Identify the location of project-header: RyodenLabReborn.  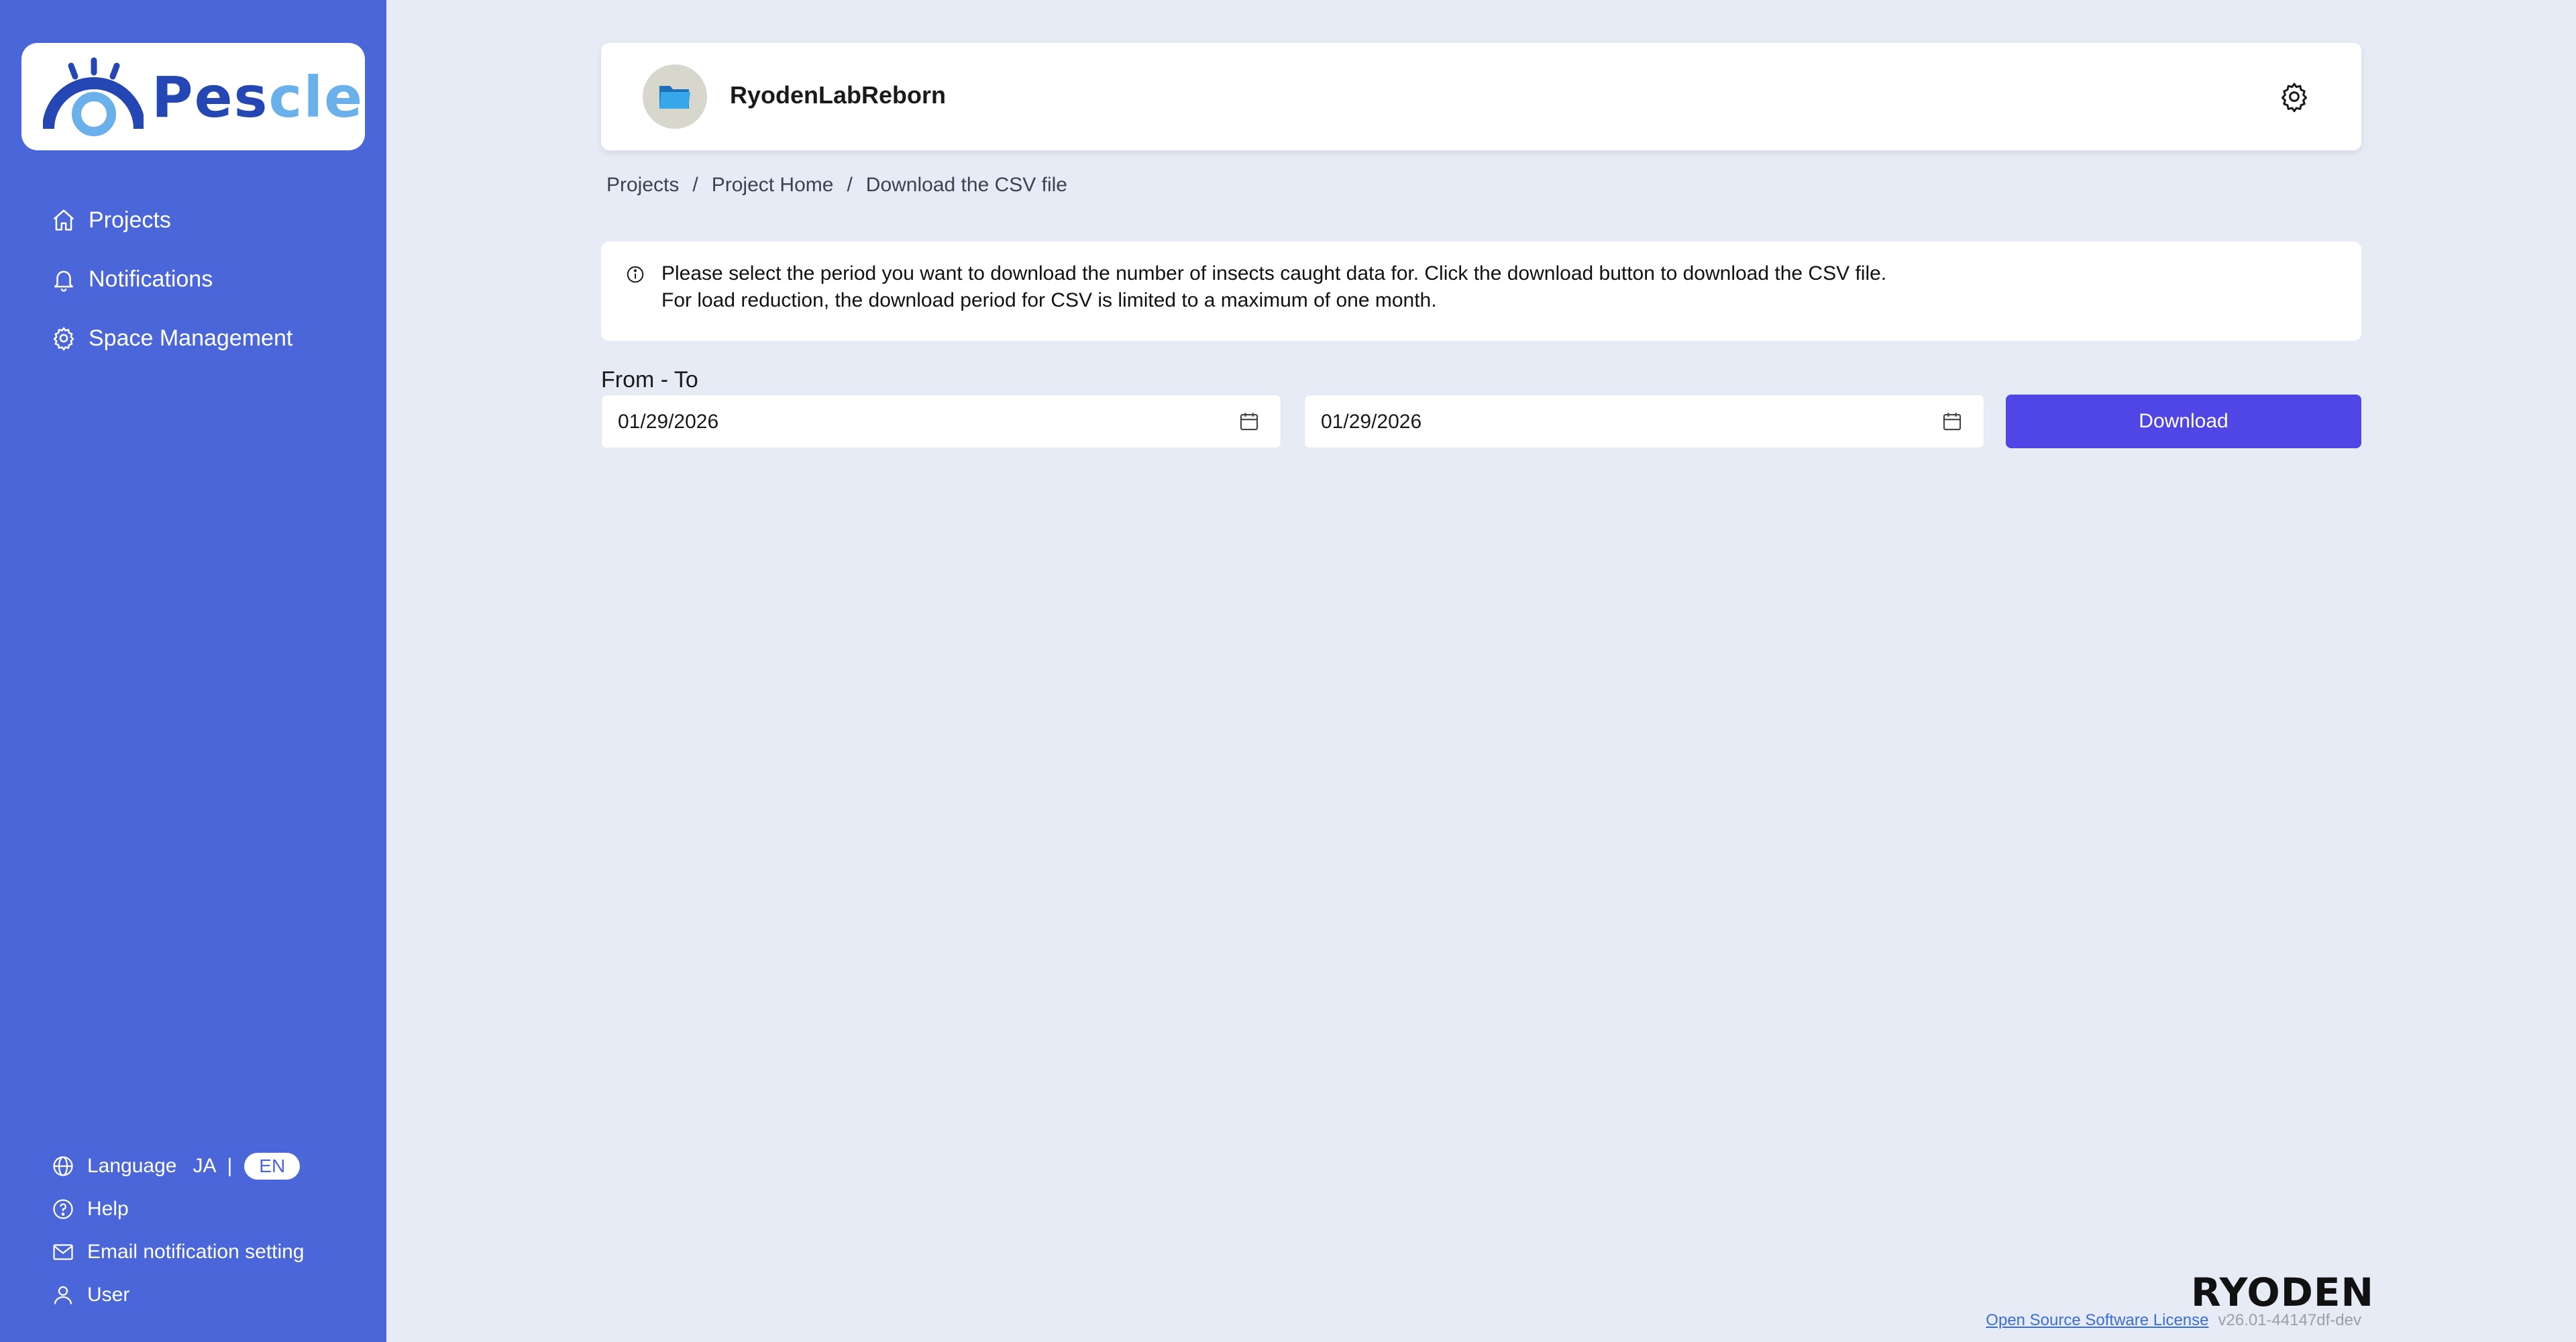
(1481, 97).